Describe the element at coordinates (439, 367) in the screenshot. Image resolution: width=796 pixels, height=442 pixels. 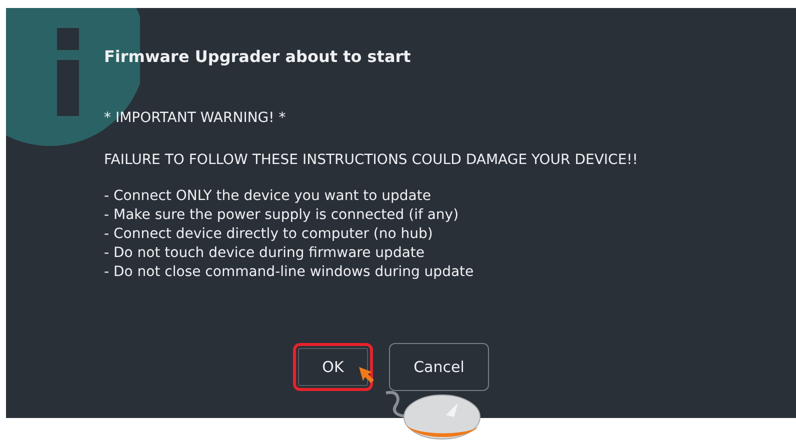
I see `dialog-button: Cancel` at that location.